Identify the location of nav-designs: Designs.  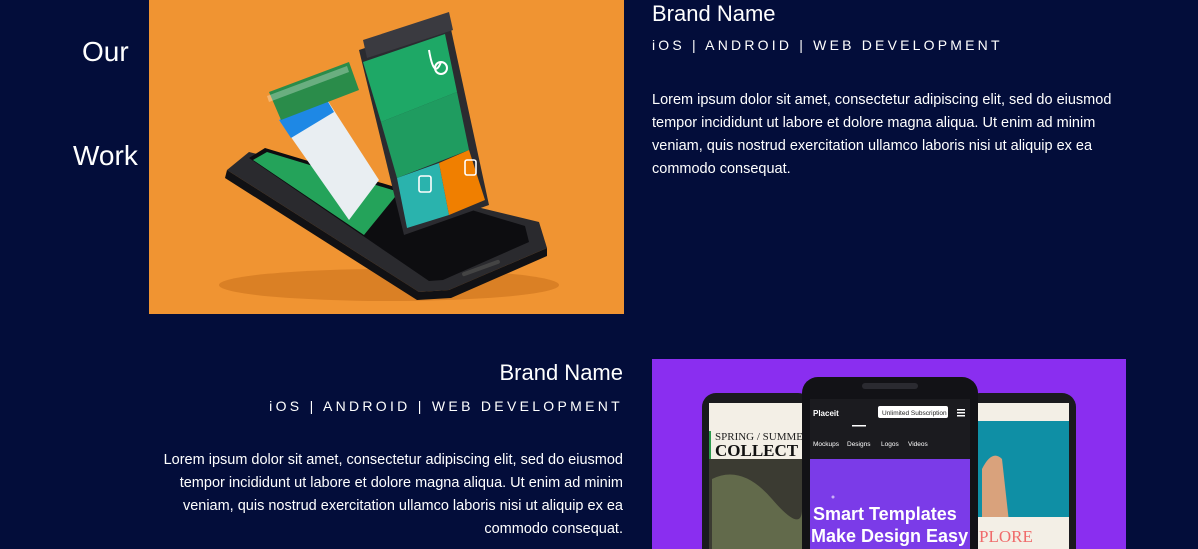
(859, 444).